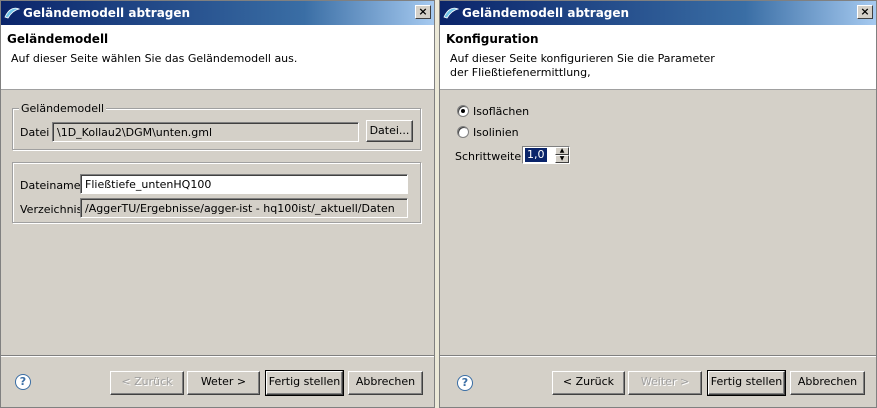 This screenshot has height=408, width=877. I want to click on left-banner-title: Geländemodell, so click(58, 39).